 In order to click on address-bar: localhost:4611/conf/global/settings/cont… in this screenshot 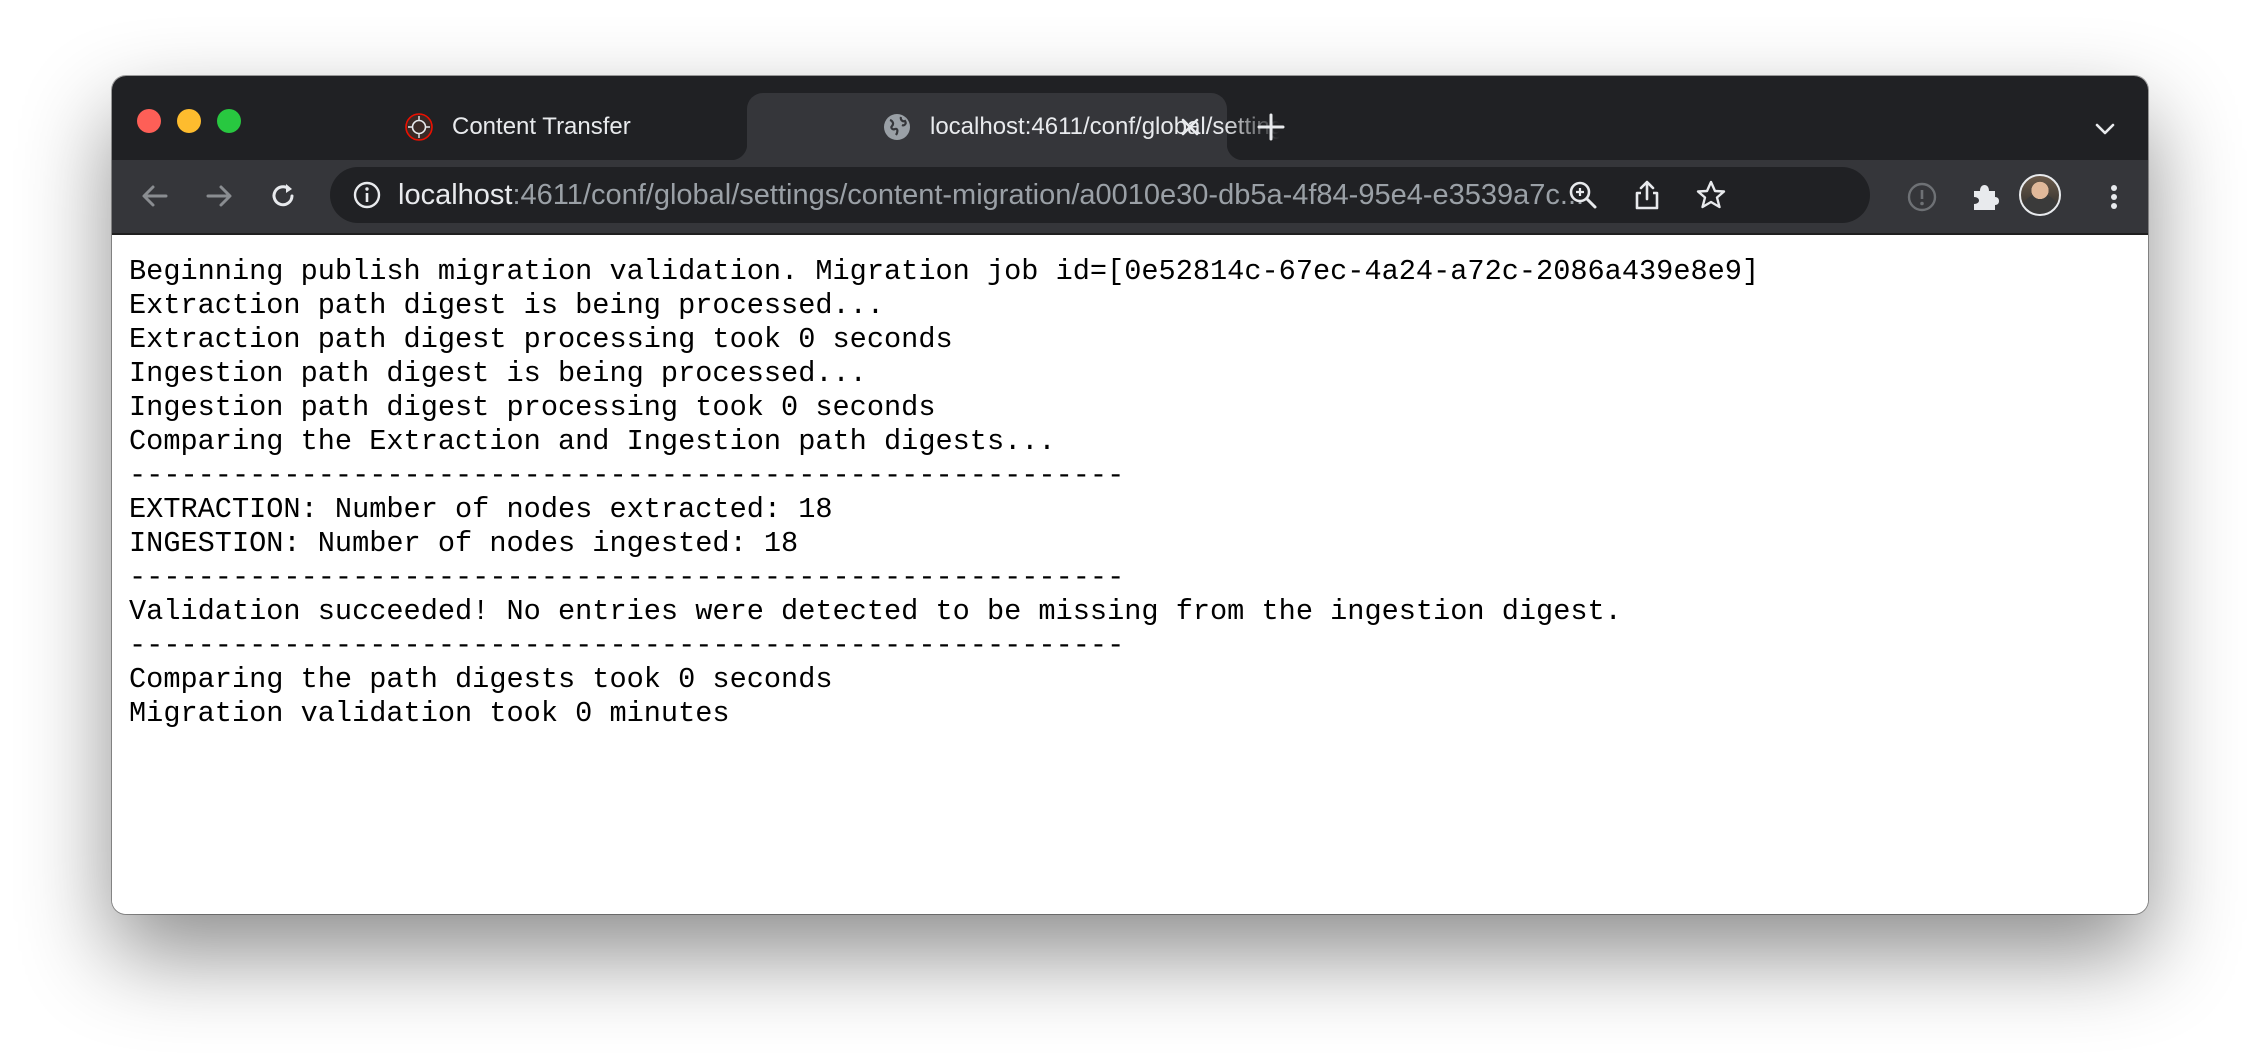, I will do `click(1100, 195)`.